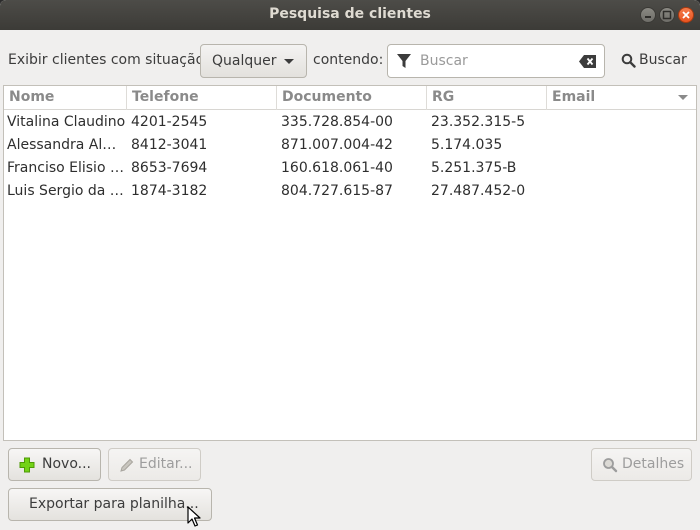  I want to click on situacao-dropdown: Qualquer, so click(253, 61).